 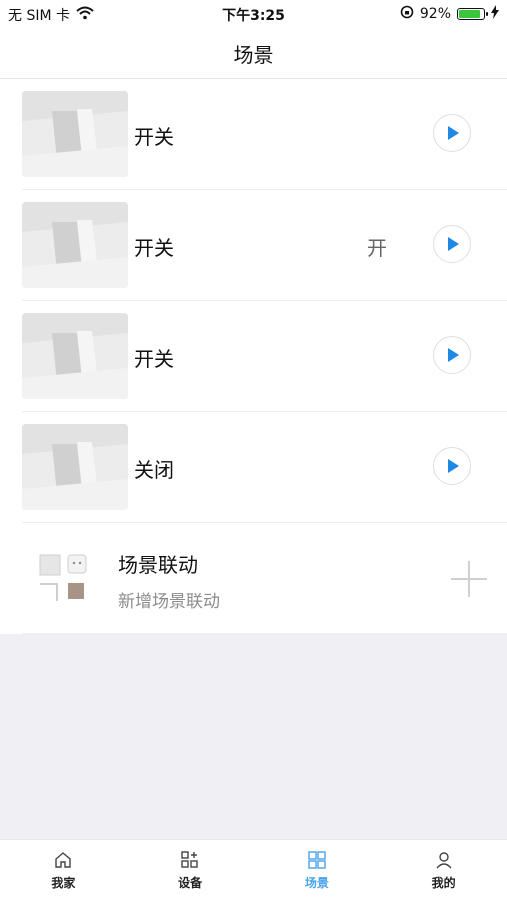 I want to click on scenes-icon, so click(x=317, y=859).